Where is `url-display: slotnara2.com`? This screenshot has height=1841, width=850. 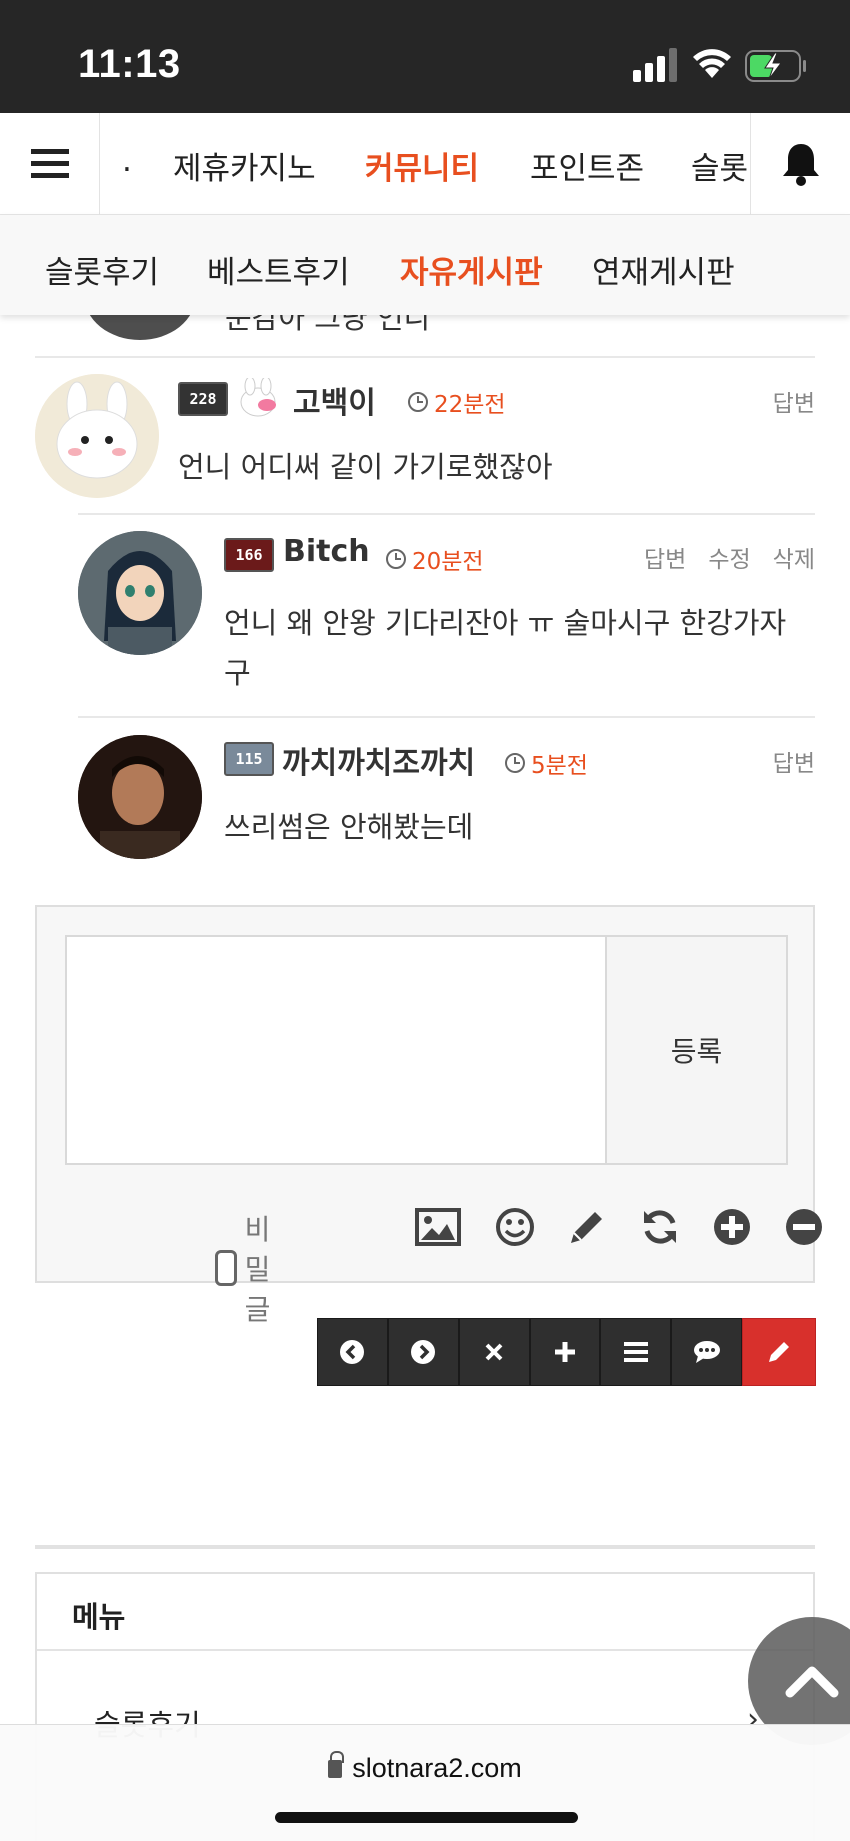
url-display: slotnara2.com is located at coordinates (425, 1767).